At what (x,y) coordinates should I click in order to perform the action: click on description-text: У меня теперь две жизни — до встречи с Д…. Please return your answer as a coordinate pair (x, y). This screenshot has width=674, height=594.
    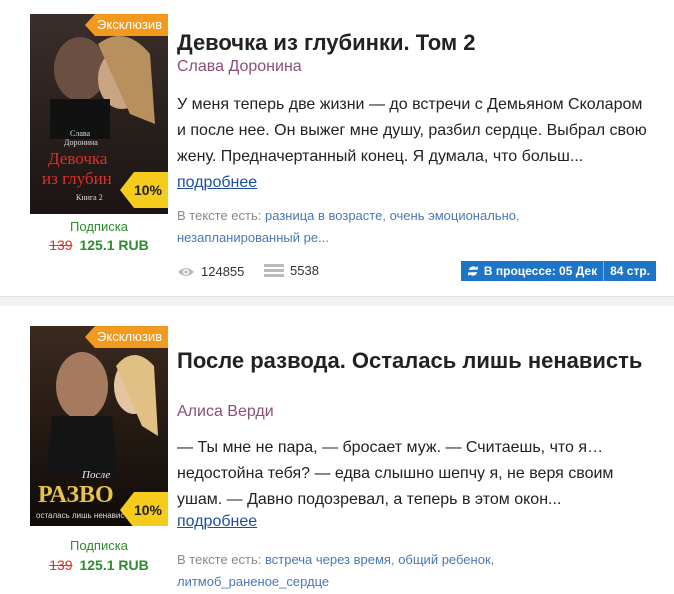
    Looking at the image, I should click on (412, 130).